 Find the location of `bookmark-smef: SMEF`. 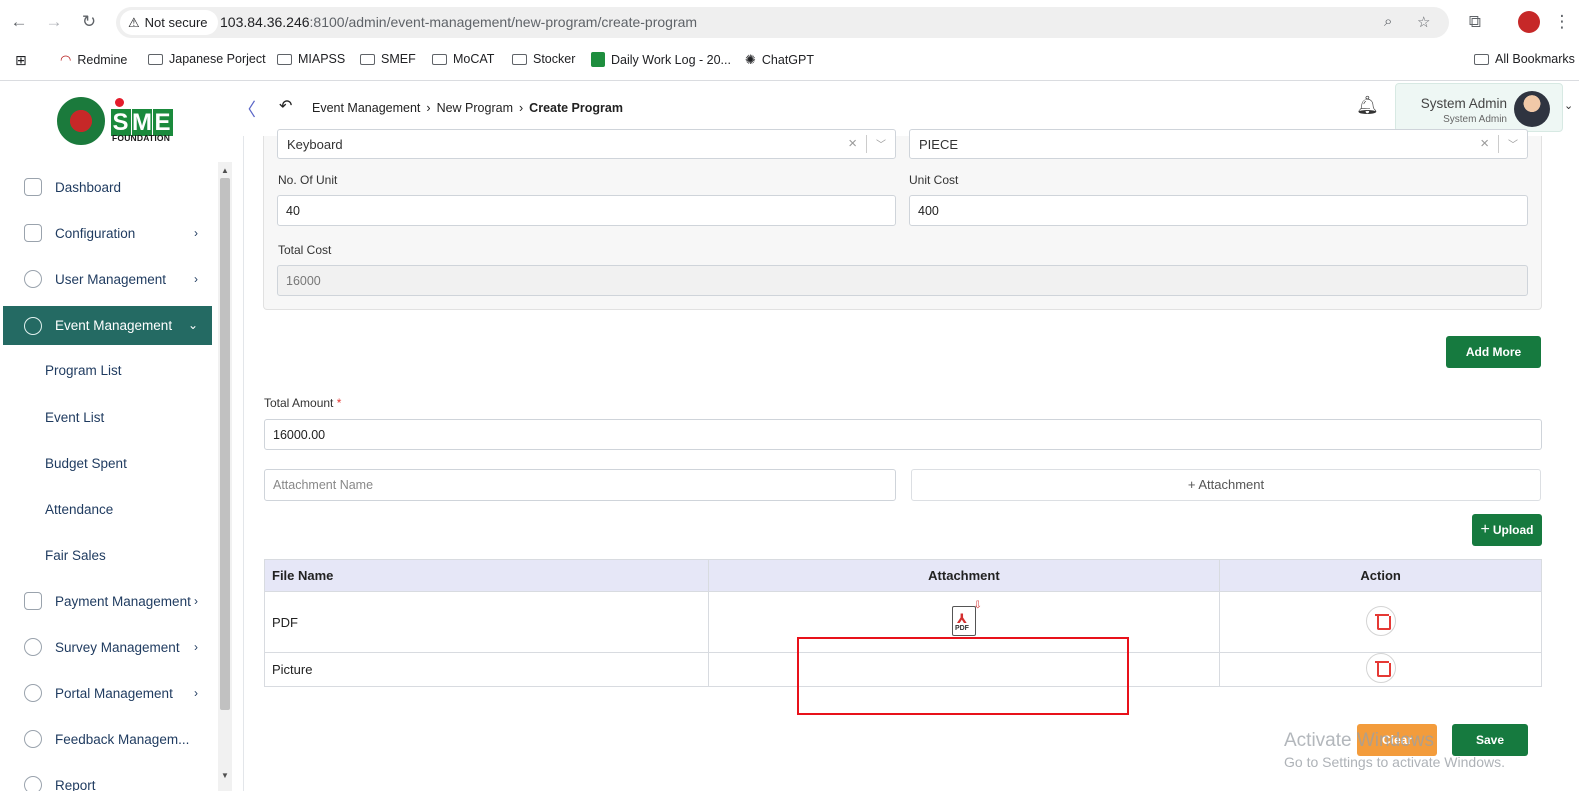

bookmark-smef: SMEF is located at coordinates (388, 59).